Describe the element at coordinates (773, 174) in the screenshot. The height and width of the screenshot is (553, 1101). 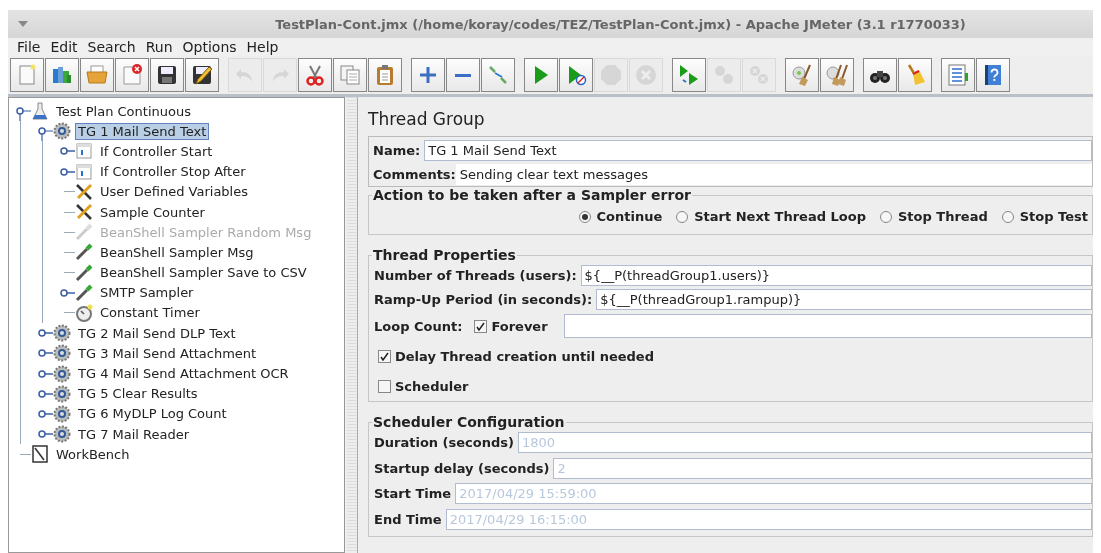
I see `comments-field: Sending clear text messages` at that location.